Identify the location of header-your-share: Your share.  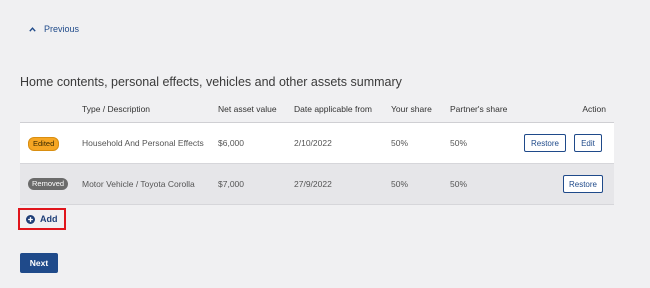
(411, 109).